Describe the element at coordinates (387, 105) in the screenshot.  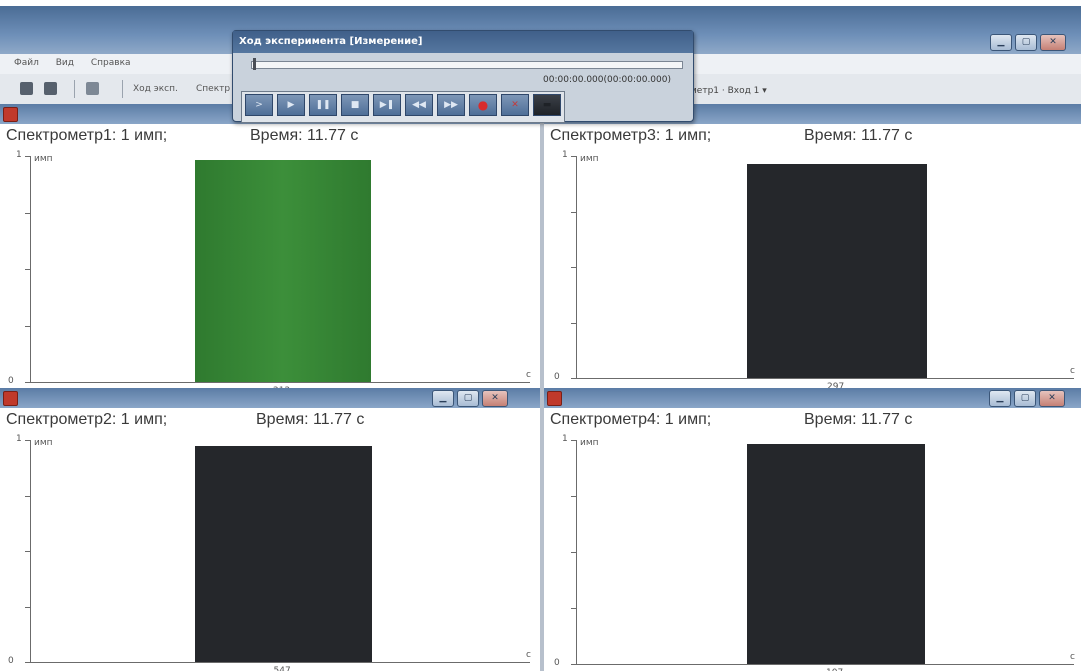
I see `step-forward-icon: ▶❚` at that location.